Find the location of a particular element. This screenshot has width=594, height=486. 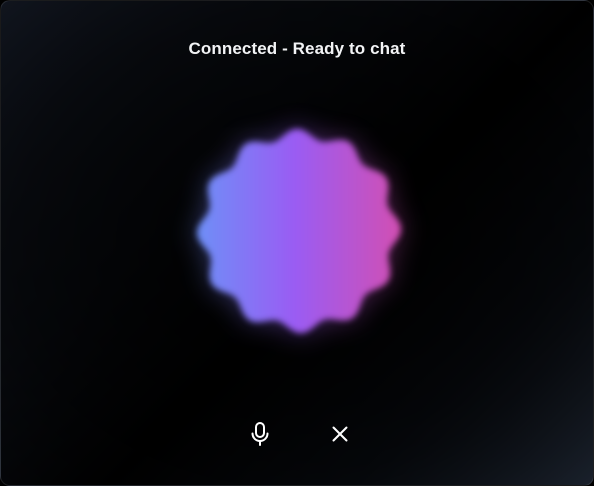

end-call-button is located at coordinates (340, 434).